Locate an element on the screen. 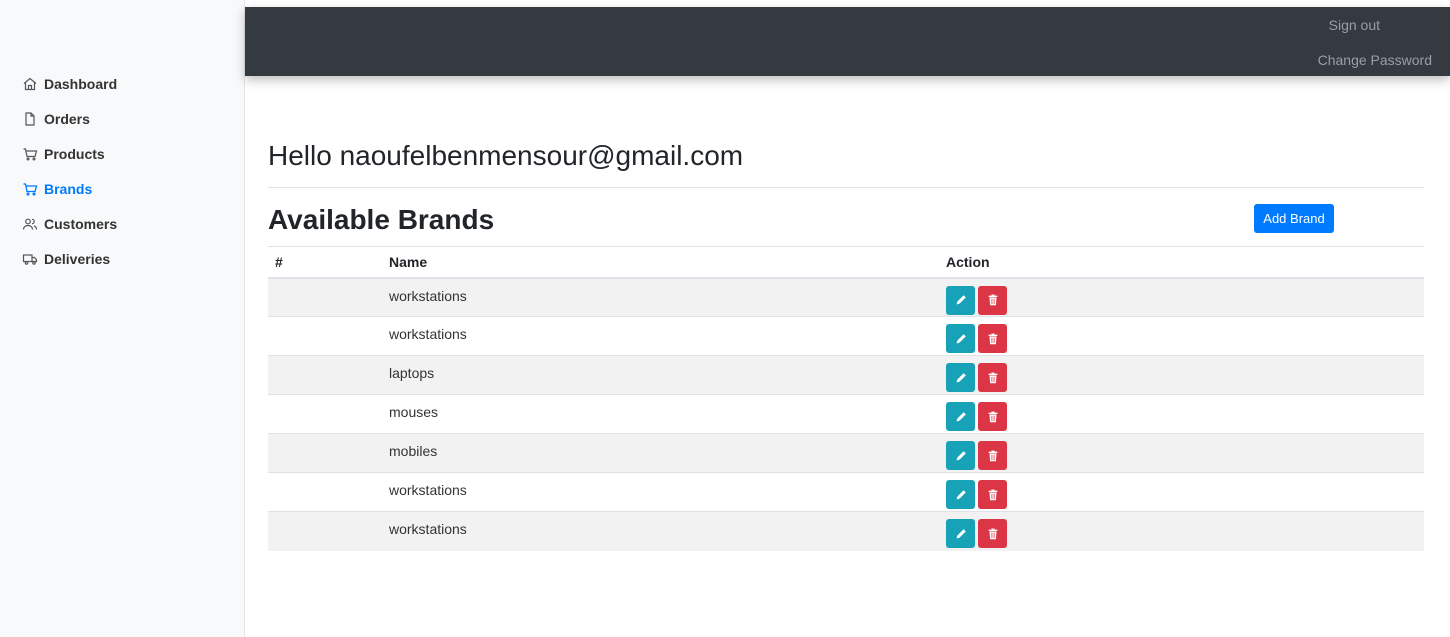  change-password-link: Change Password is located at coordinates (1375, 60).